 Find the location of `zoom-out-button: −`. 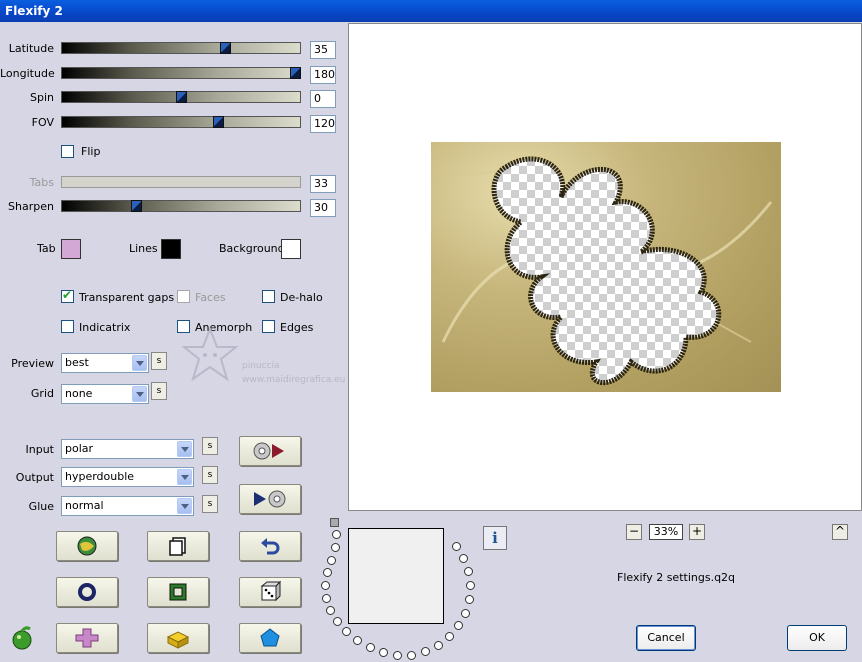

zoom-out-button: − is located at coordinates (634, 532).